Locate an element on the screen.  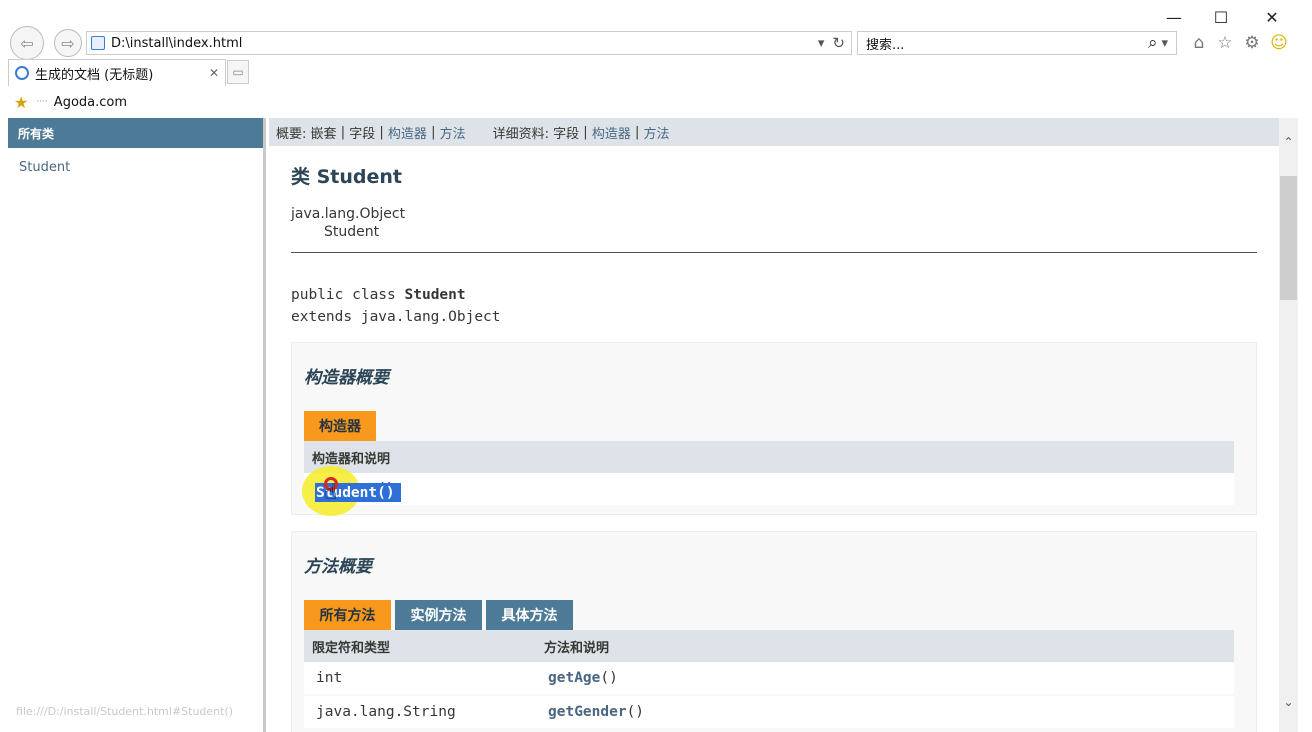
close-window-button: ✕ is located at coordinates (1272, 17).